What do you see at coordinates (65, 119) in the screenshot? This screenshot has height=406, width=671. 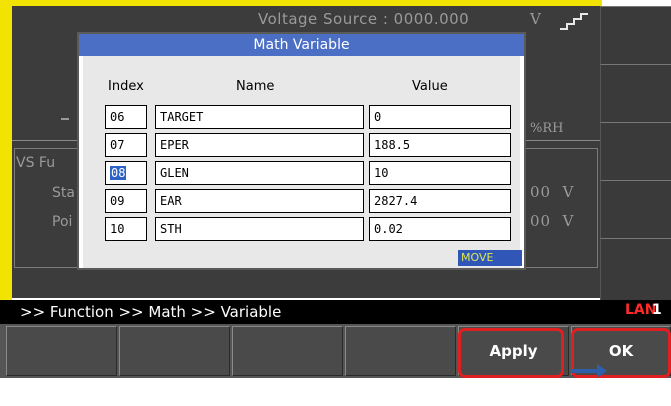 I see `background-dash` at bounding box center [65, 119].